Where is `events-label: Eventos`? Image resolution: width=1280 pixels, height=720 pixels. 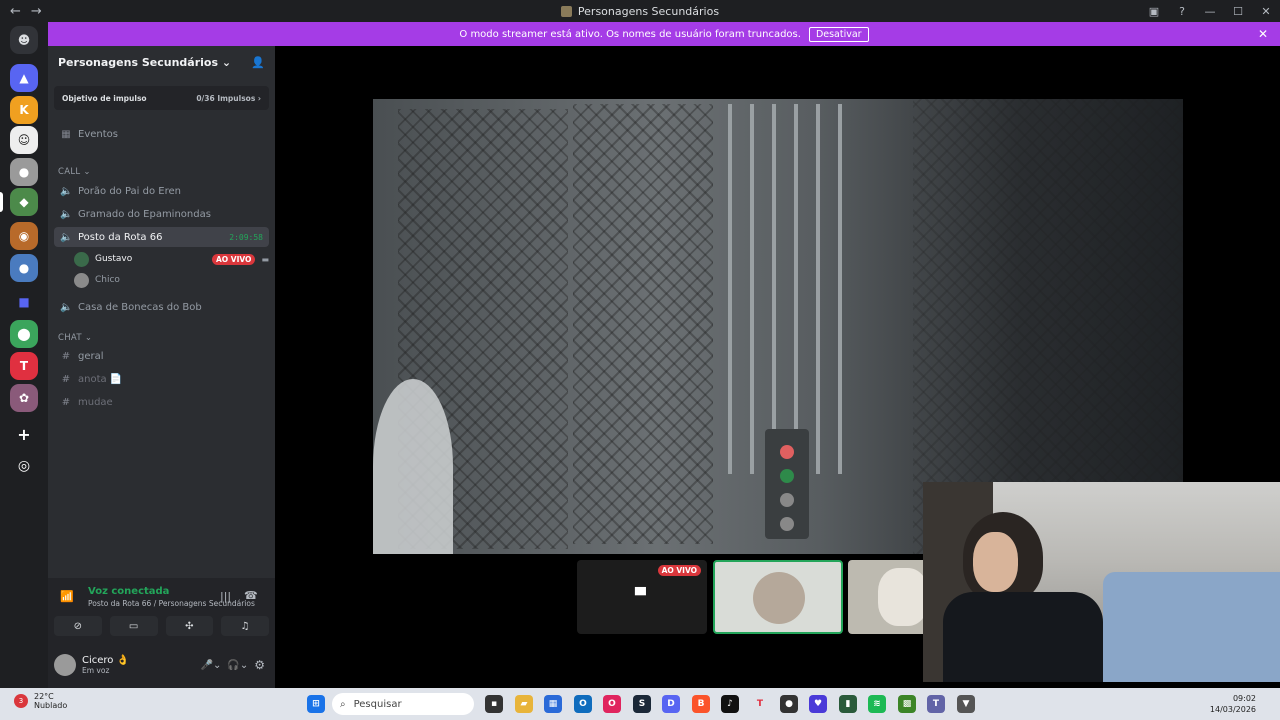 events-label: Eventos is located at coordinates (98, 134).